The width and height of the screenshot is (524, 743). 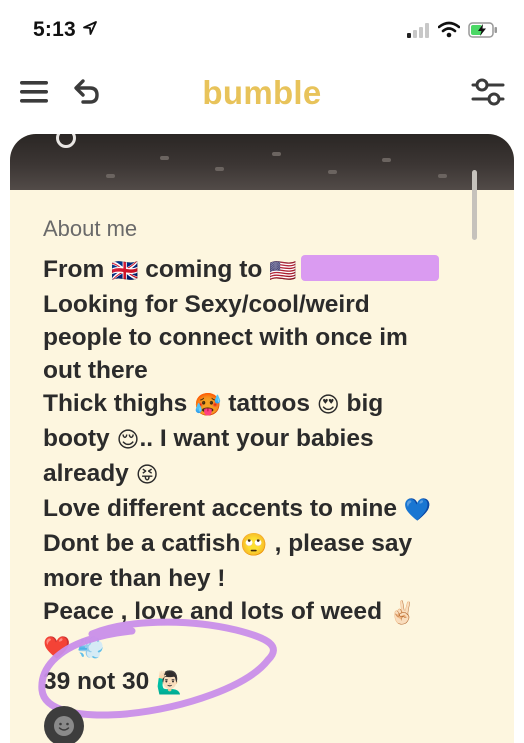 I want to click on bio-line-age: 39 not 30 🙋🏻‍♂️, so click(x=263, y=682).